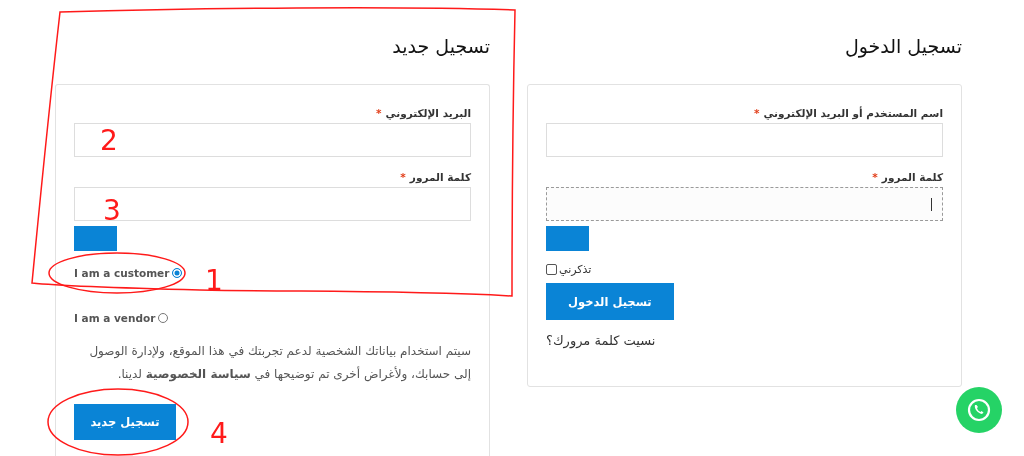 This screenshot has width=1024, height=456. Describe the element at coordinates (122, 273) in the screenshot. I see `role-label: I am a customer` at that location.